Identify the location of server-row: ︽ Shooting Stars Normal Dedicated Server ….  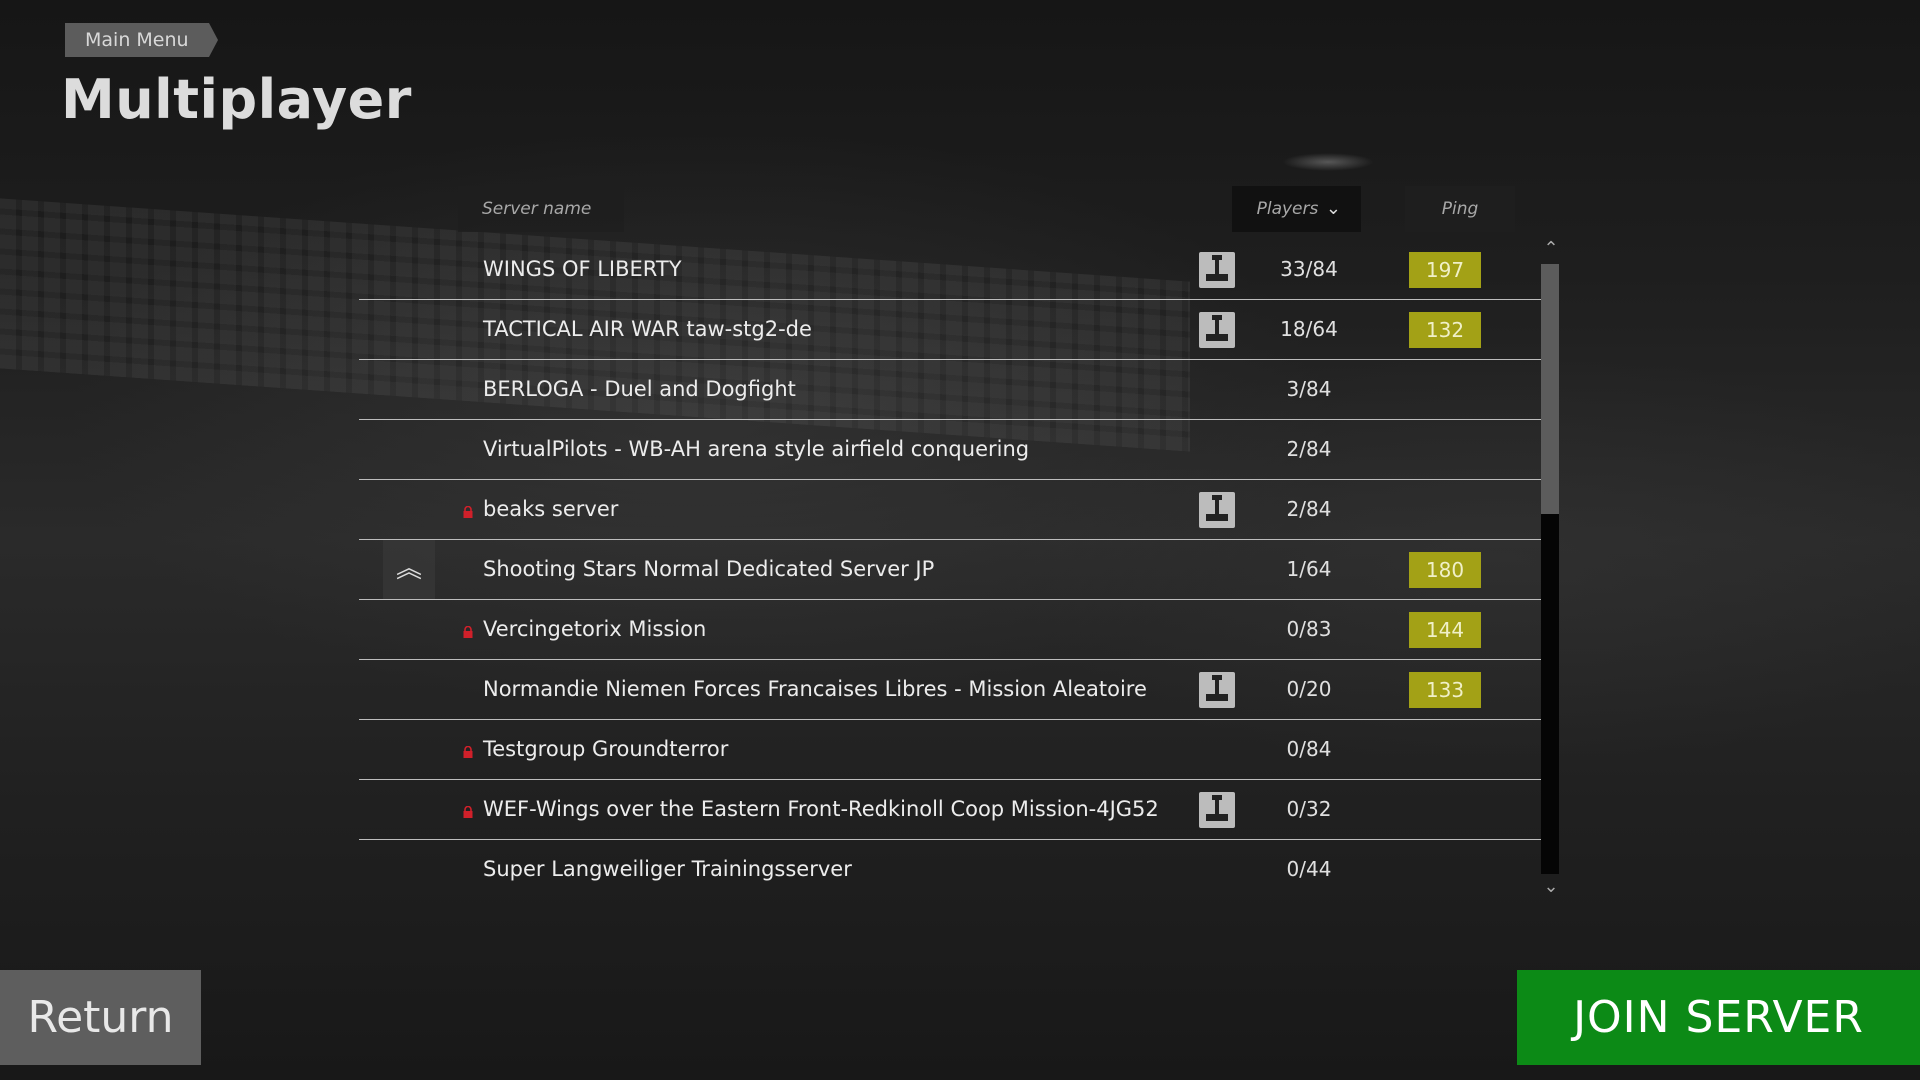
(950, 570).